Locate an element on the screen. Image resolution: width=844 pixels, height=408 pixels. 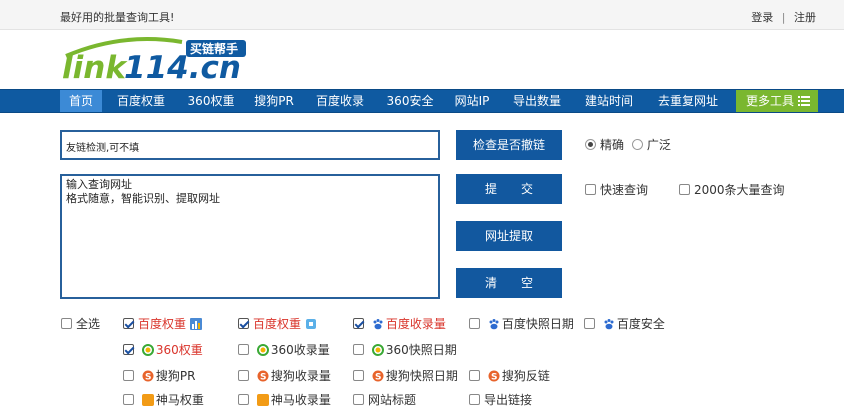
select-all-option: 全选 is located at coordinates (80, 323).